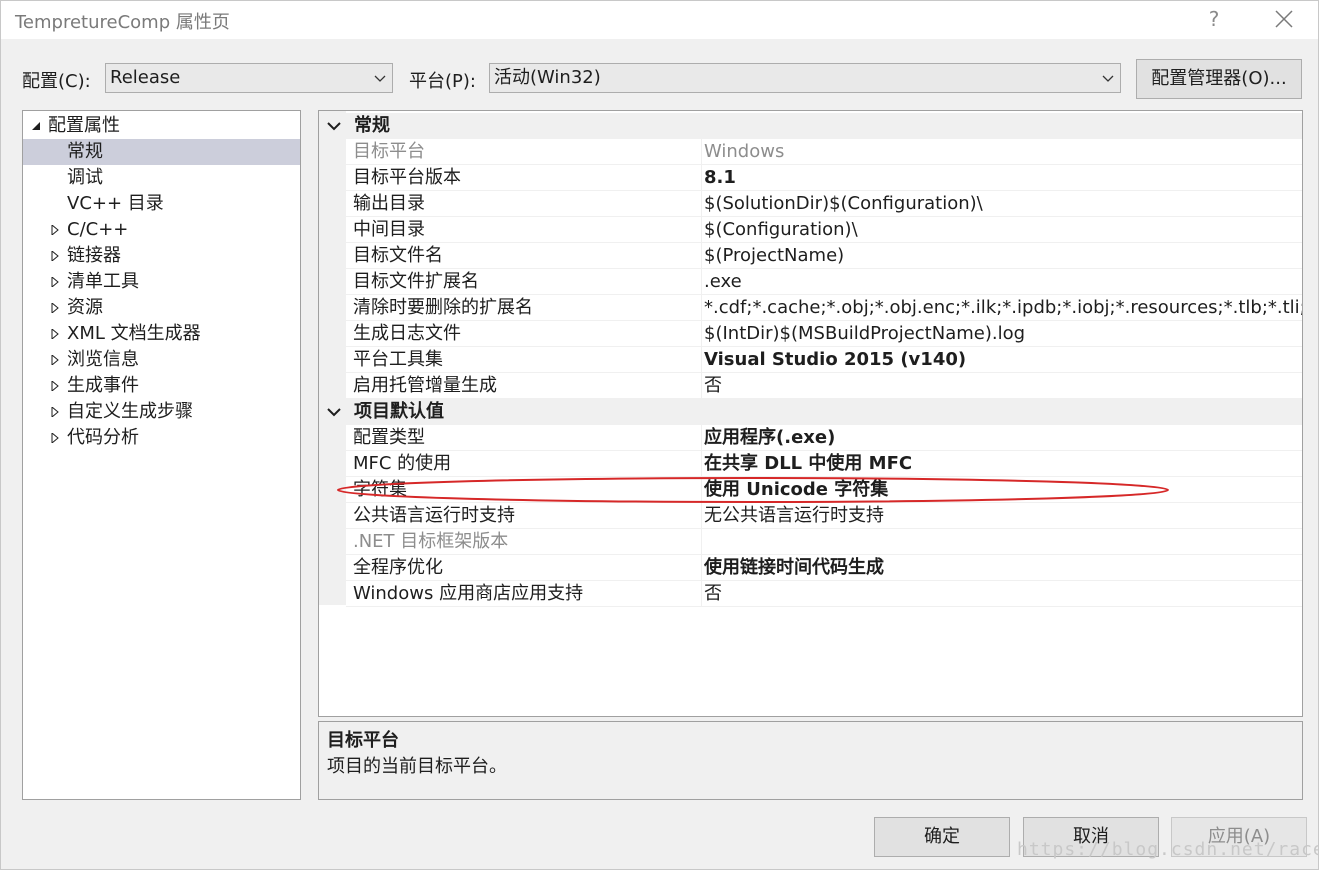  What do you see at coordinates (161, 256) in the screenshot?
I see `tree-item-linker: 链接器` at bounding box center [161, 256].